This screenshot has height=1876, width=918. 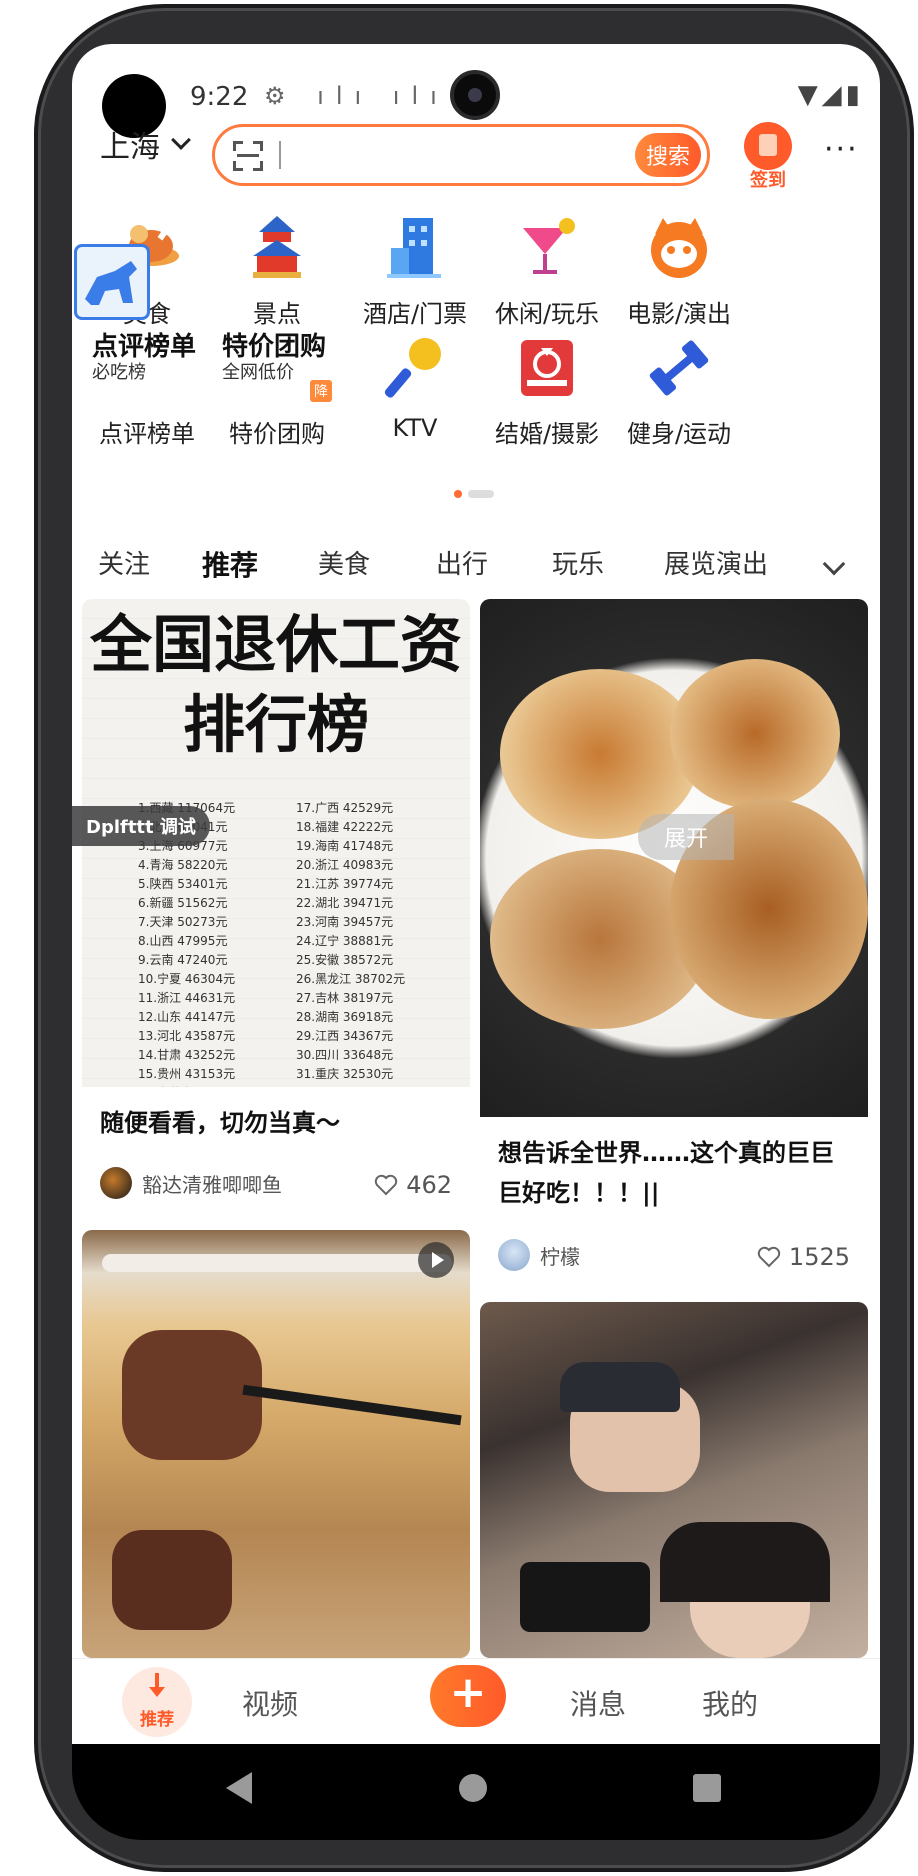 I want to click on salary-list-item: 15.贵州 43153元, so click(x=187, y=1074).